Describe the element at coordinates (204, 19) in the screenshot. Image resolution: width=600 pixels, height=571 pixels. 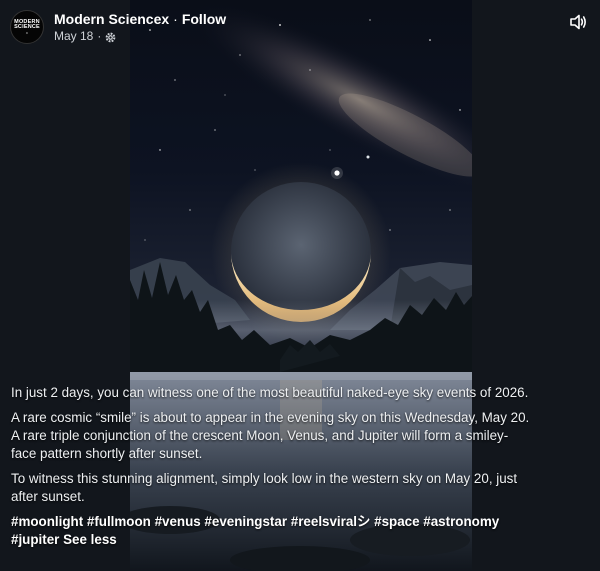
I see `follow-button: Follow` at that location.